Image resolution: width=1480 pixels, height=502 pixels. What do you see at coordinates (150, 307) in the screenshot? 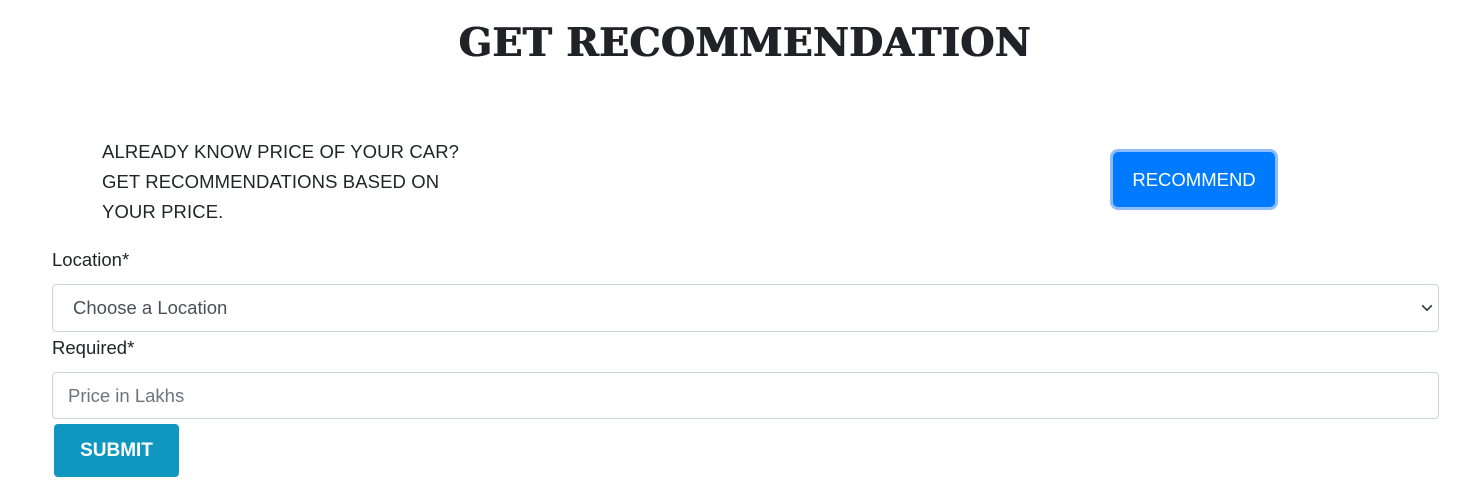
I see `location-select-value: Choose a Location` at bounding box center [150, 307].